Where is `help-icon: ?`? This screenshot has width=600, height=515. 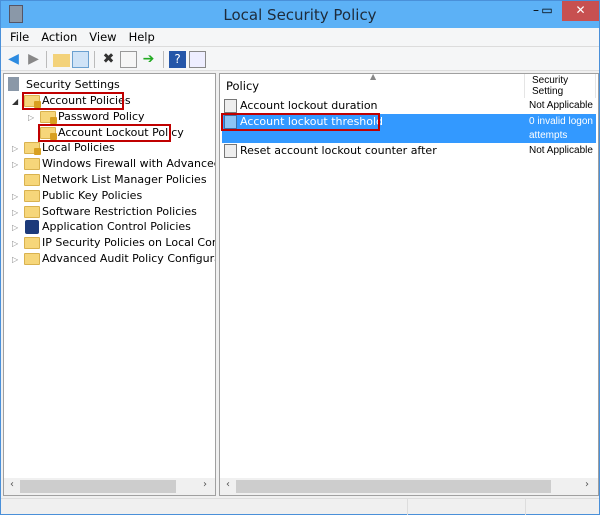
help-icon: ? is located at coordinates (177, 59).